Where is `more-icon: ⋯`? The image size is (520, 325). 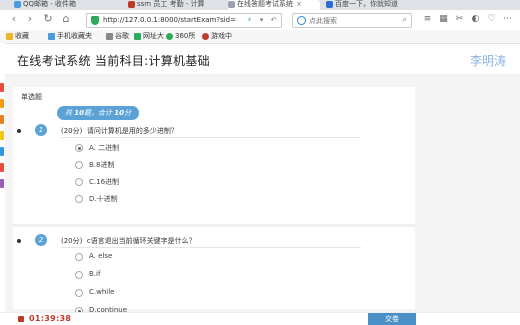
more-icon: ⋯ is located at coordinates (507, 19).